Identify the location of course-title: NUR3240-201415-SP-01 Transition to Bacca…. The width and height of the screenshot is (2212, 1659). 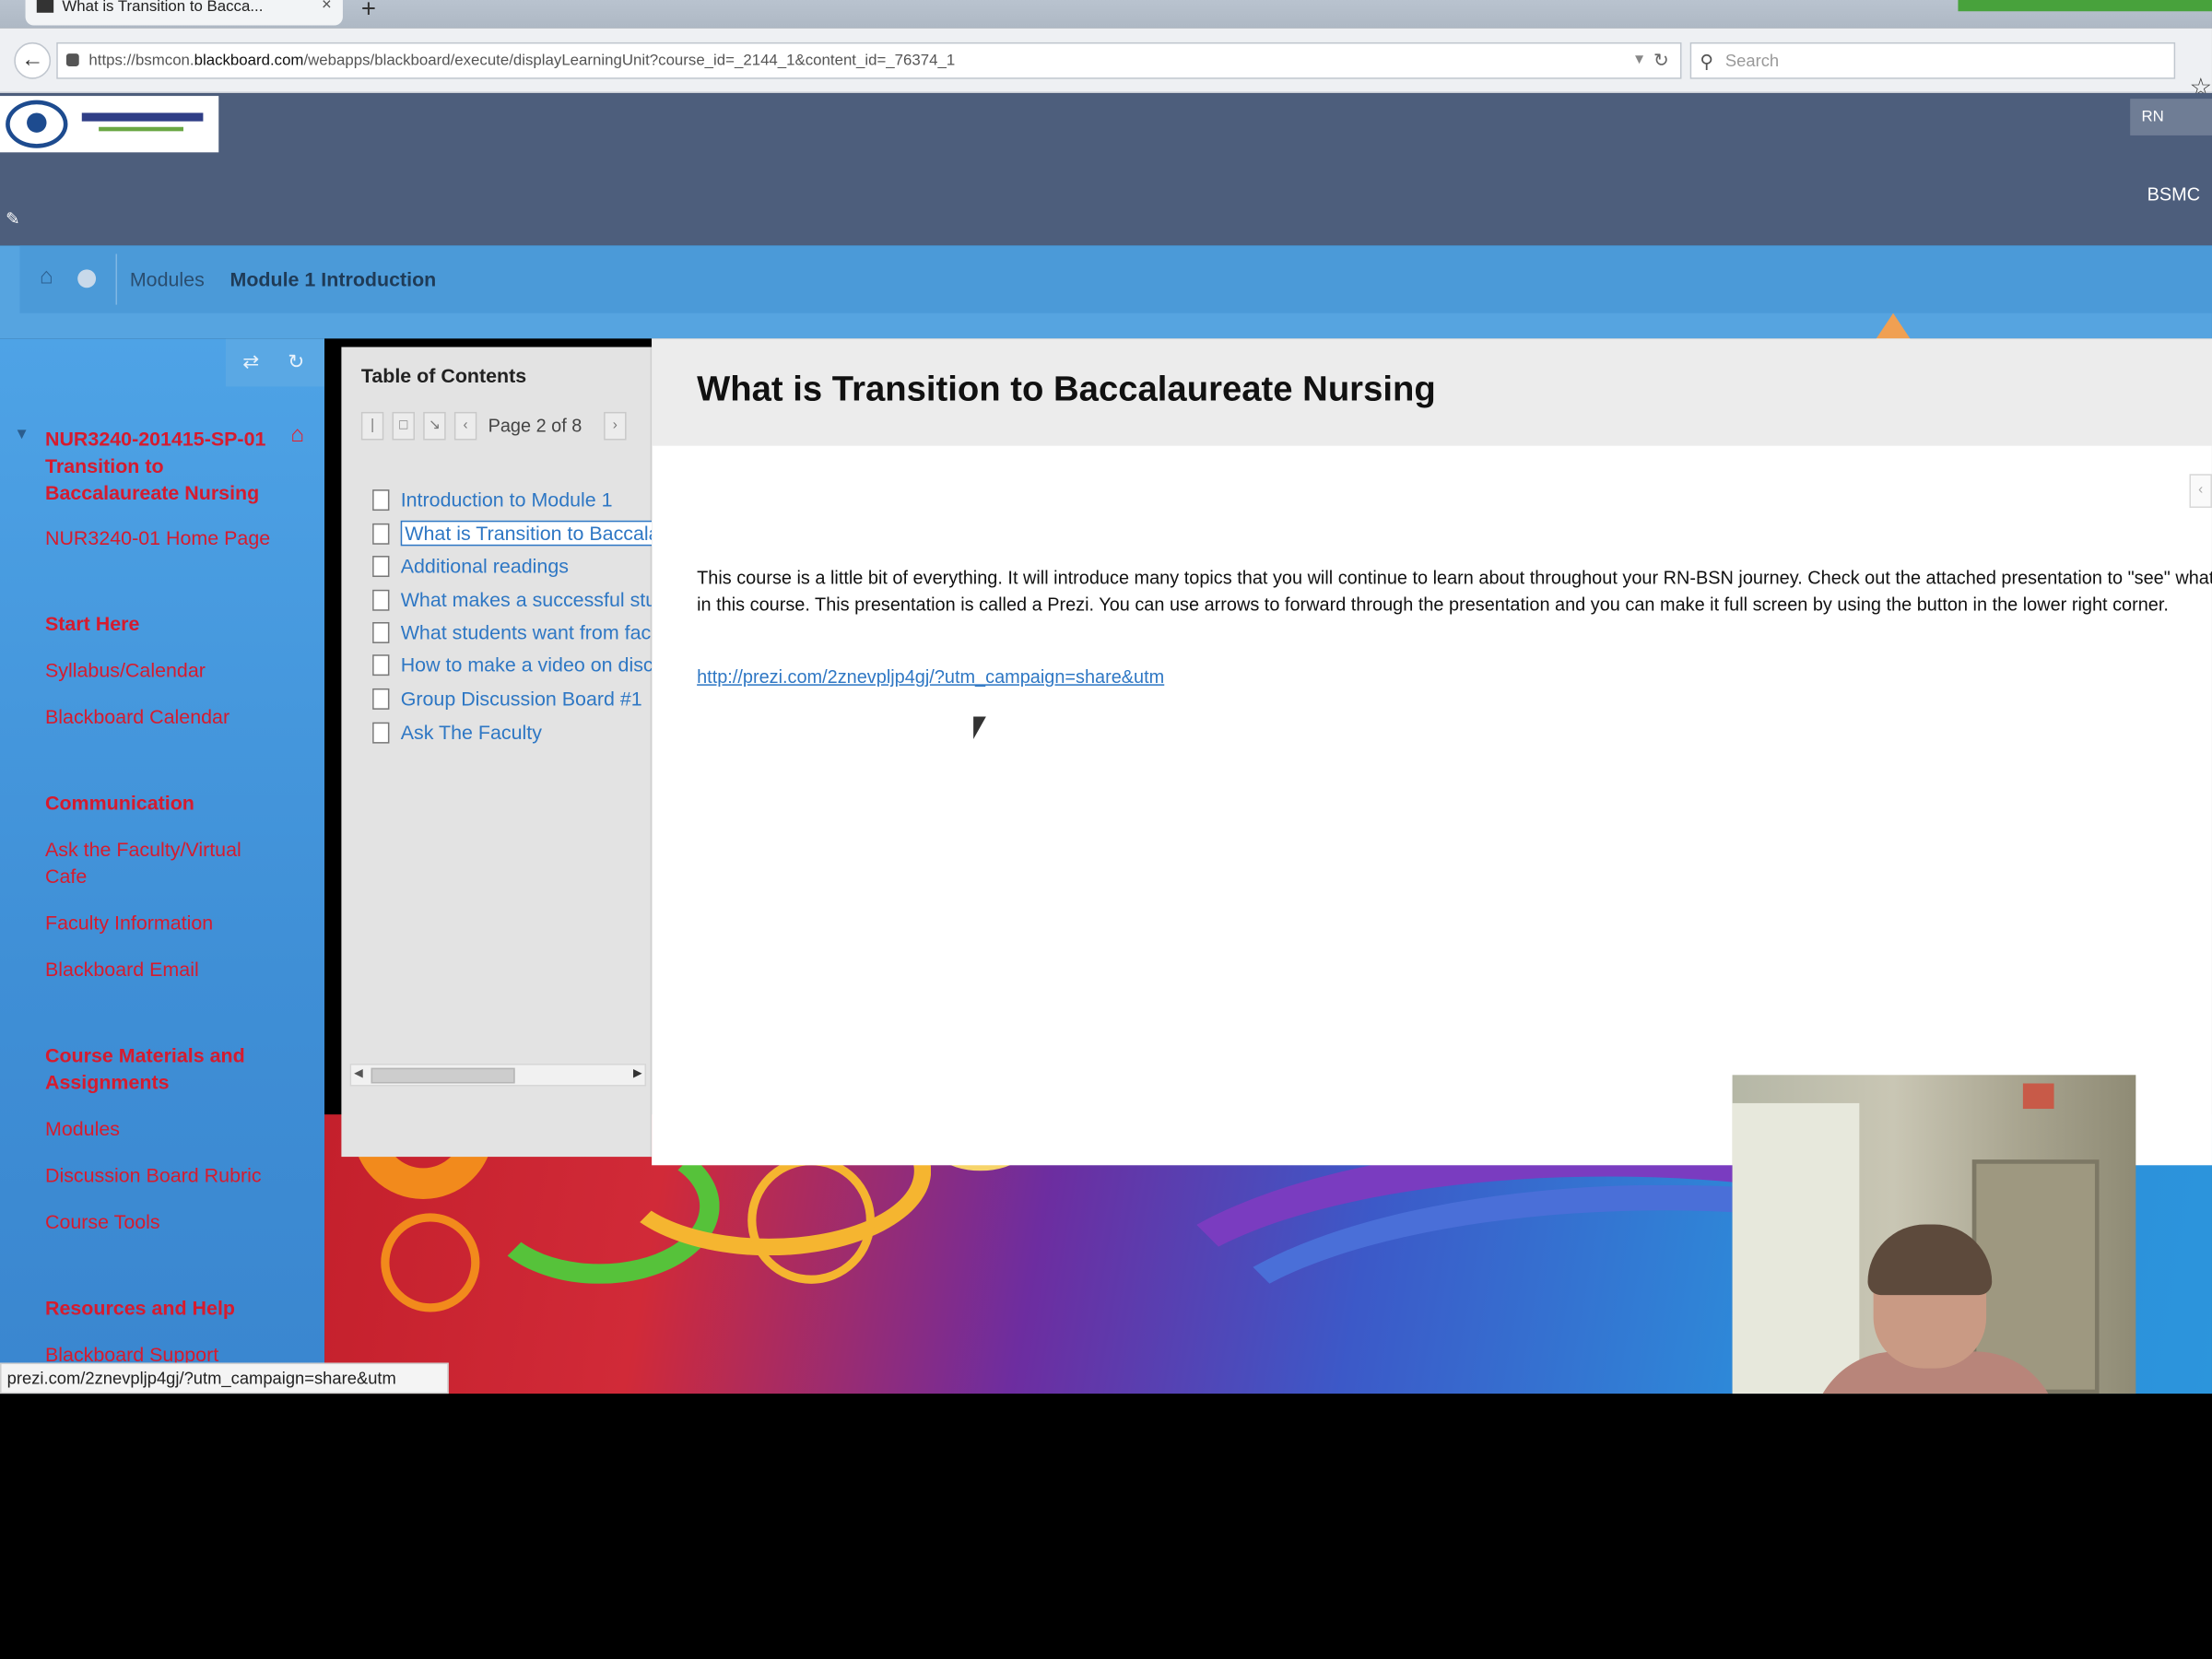
(161, 466).